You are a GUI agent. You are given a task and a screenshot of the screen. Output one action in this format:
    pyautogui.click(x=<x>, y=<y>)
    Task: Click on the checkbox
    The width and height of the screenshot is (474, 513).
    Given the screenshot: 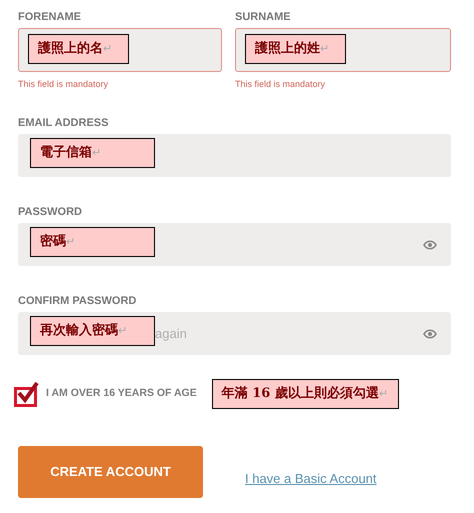 What is the action you would take?
    pyautogui.click(x=27, y=394)
    